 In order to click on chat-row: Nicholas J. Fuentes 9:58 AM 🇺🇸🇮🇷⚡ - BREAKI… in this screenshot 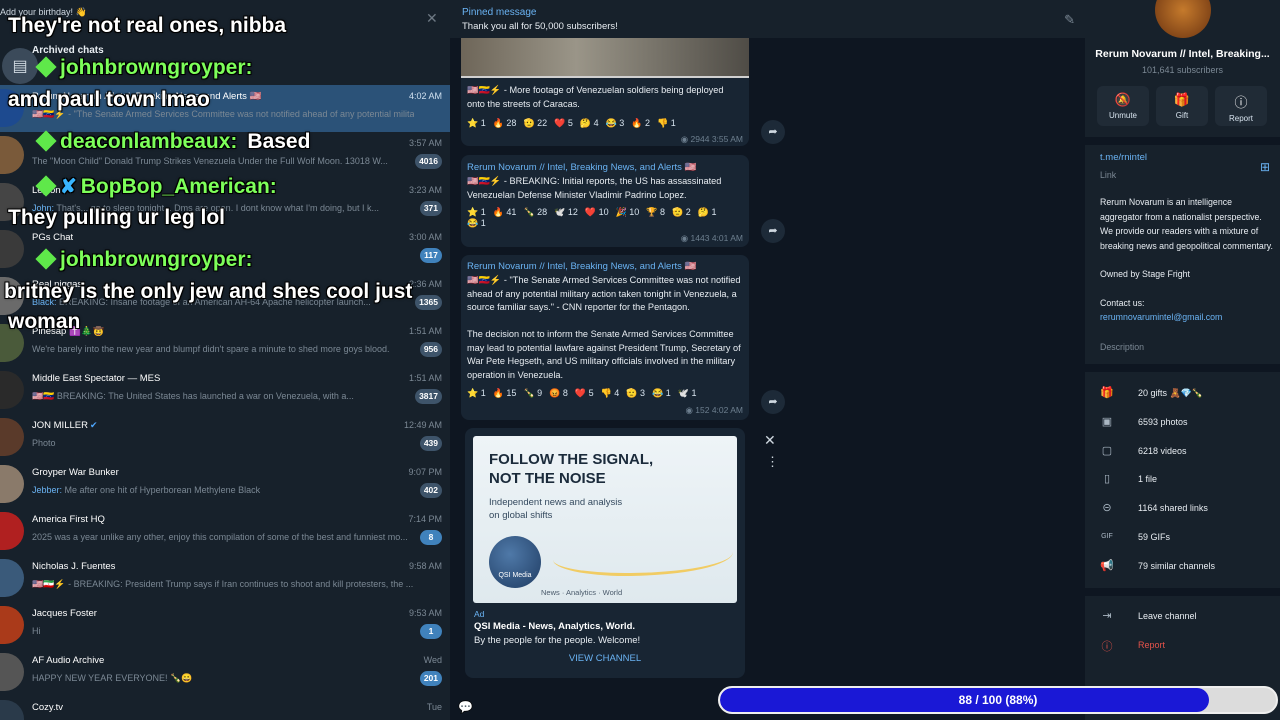, I will do `click(225, 578)`.